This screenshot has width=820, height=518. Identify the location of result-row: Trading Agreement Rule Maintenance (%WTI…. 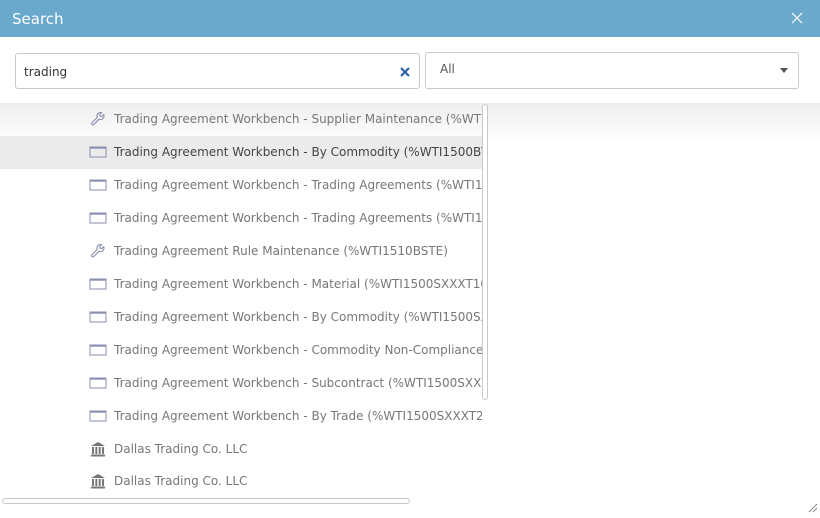
(242, 251).